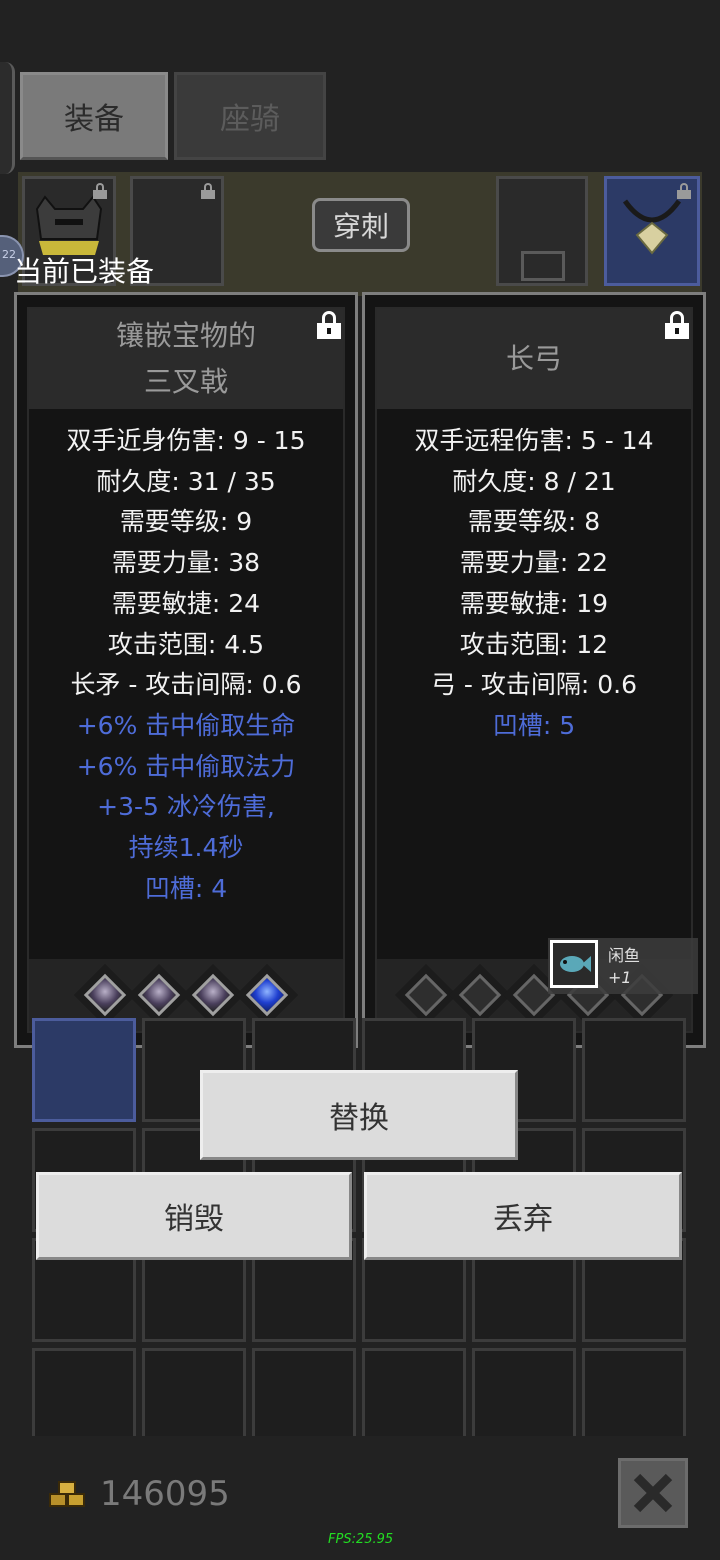  I want to click on fish-icon, so click(574, 964).